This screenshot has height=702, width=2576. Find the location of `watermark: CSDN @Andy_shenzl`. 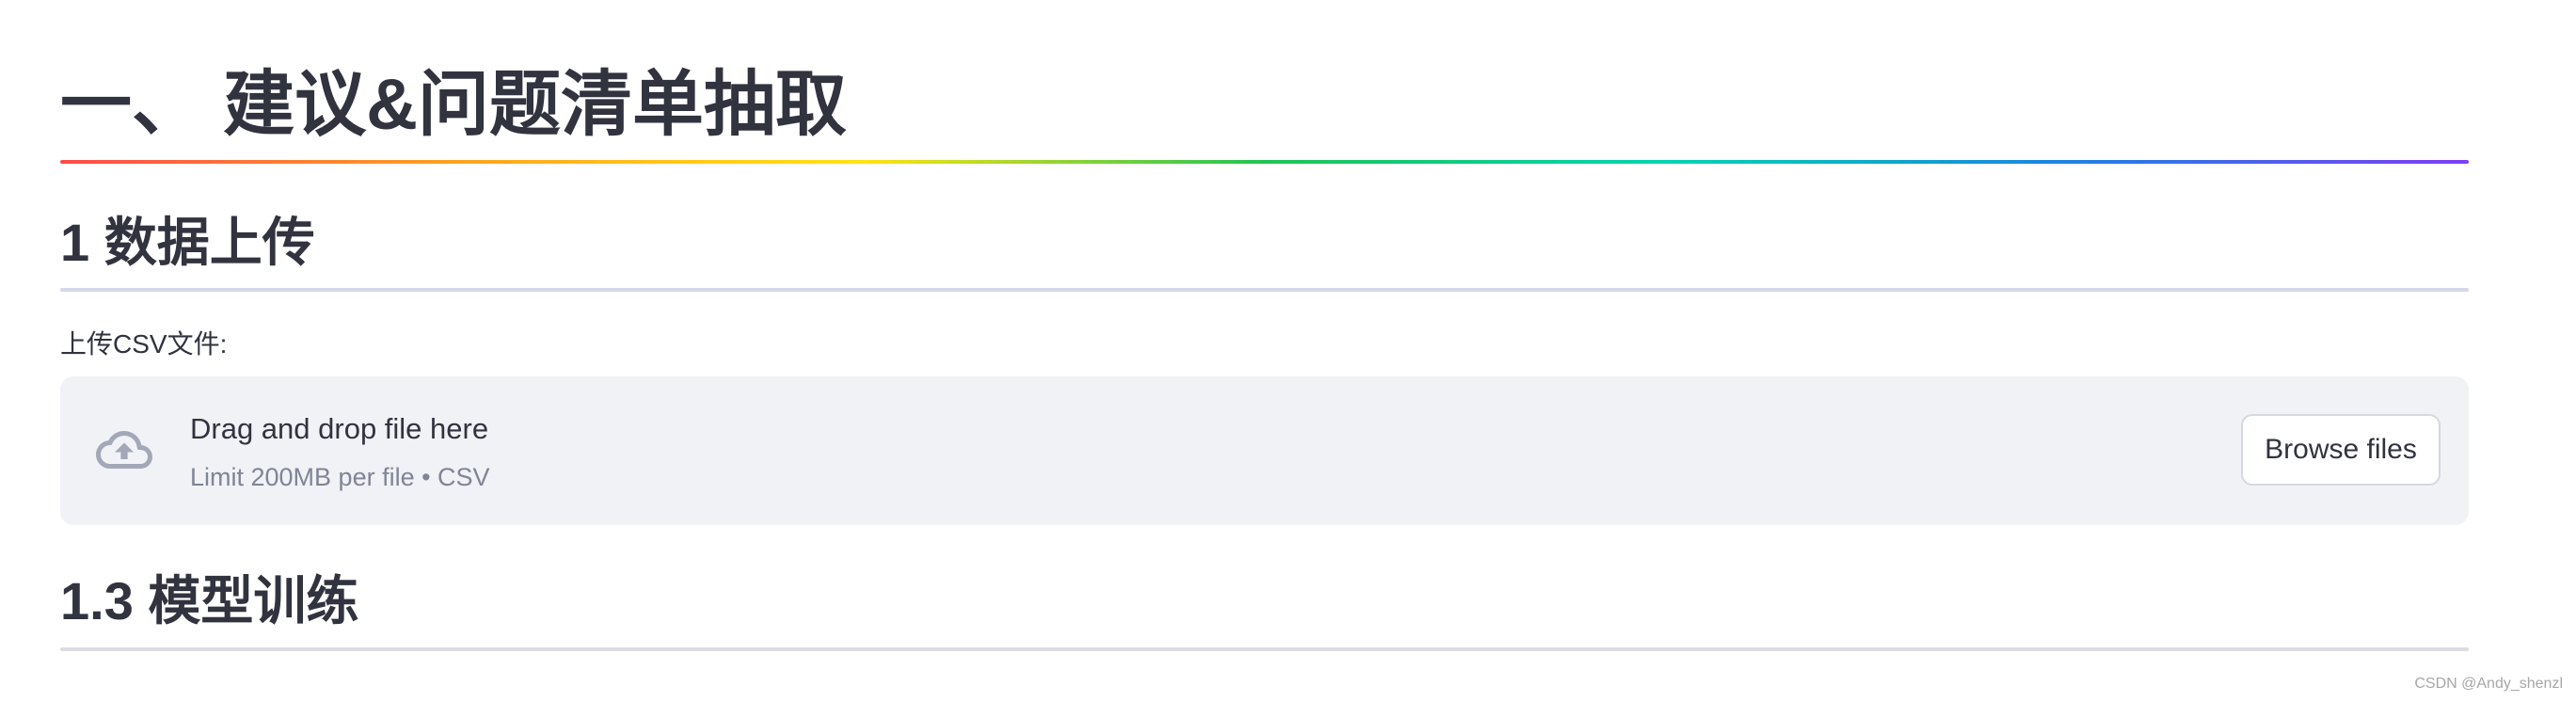

watermark: CSDN @Andy_shenzl is located at coordinates (2488, 684).